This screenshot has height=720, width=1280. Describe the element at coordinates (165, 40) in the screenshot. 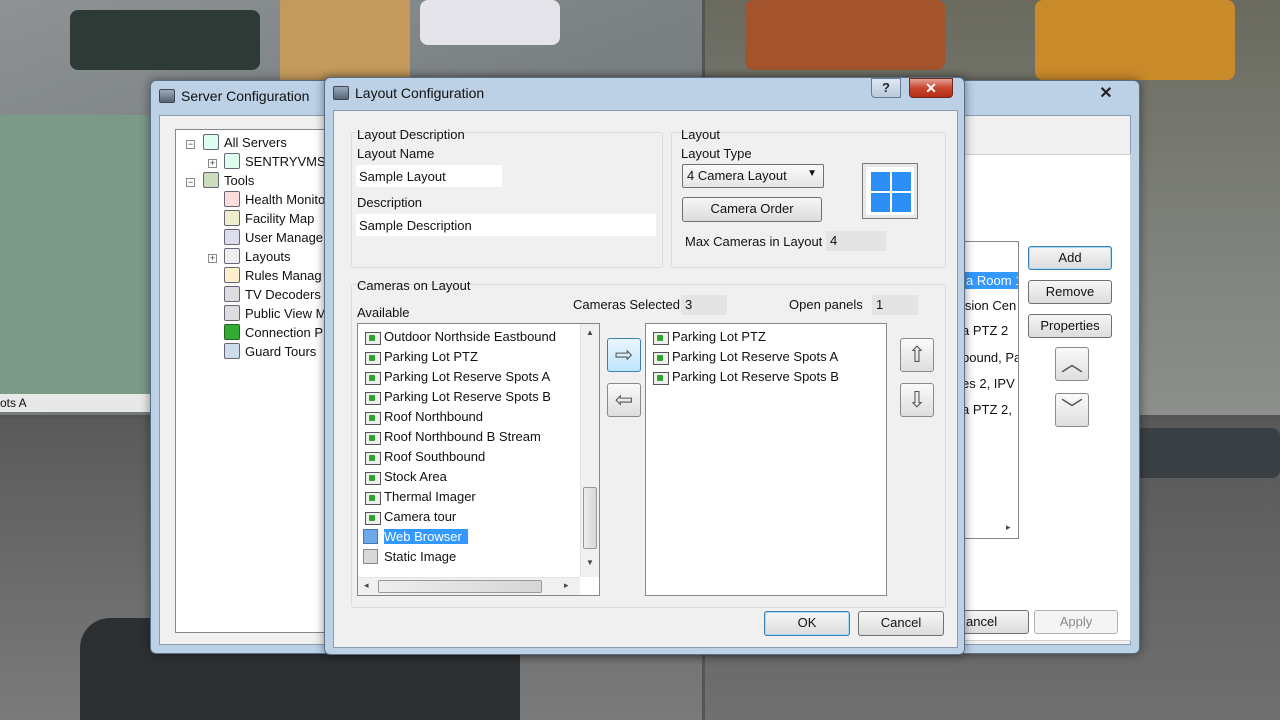

I see `parked-car` at that location.